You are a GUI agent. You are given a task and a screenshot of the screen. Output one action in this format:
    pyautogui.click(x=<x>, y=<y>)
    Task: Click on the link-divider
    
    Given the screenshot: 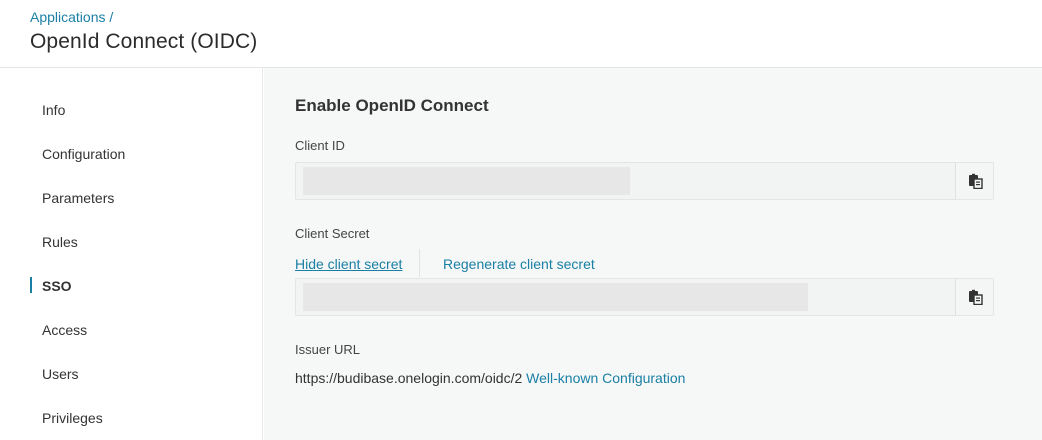 What is the action you would take?
    pyautogui.click(x=419, y=263)
    